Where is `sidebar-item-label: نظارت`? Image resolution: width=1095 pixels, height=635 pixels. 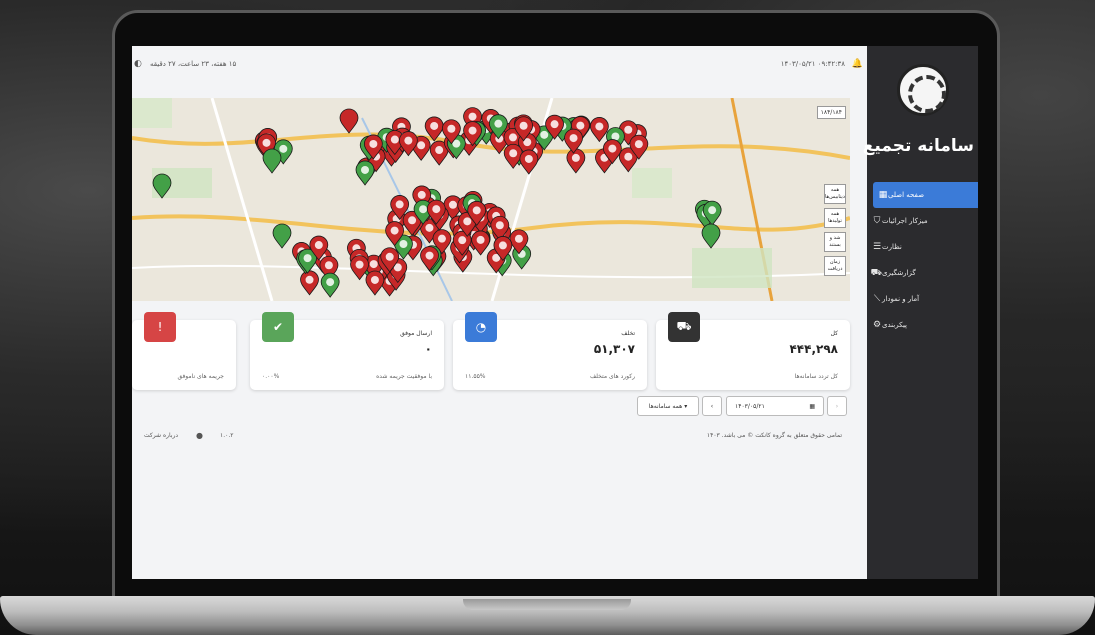 sidebar-item-label: نظارت is located at coordinates (892, 247).